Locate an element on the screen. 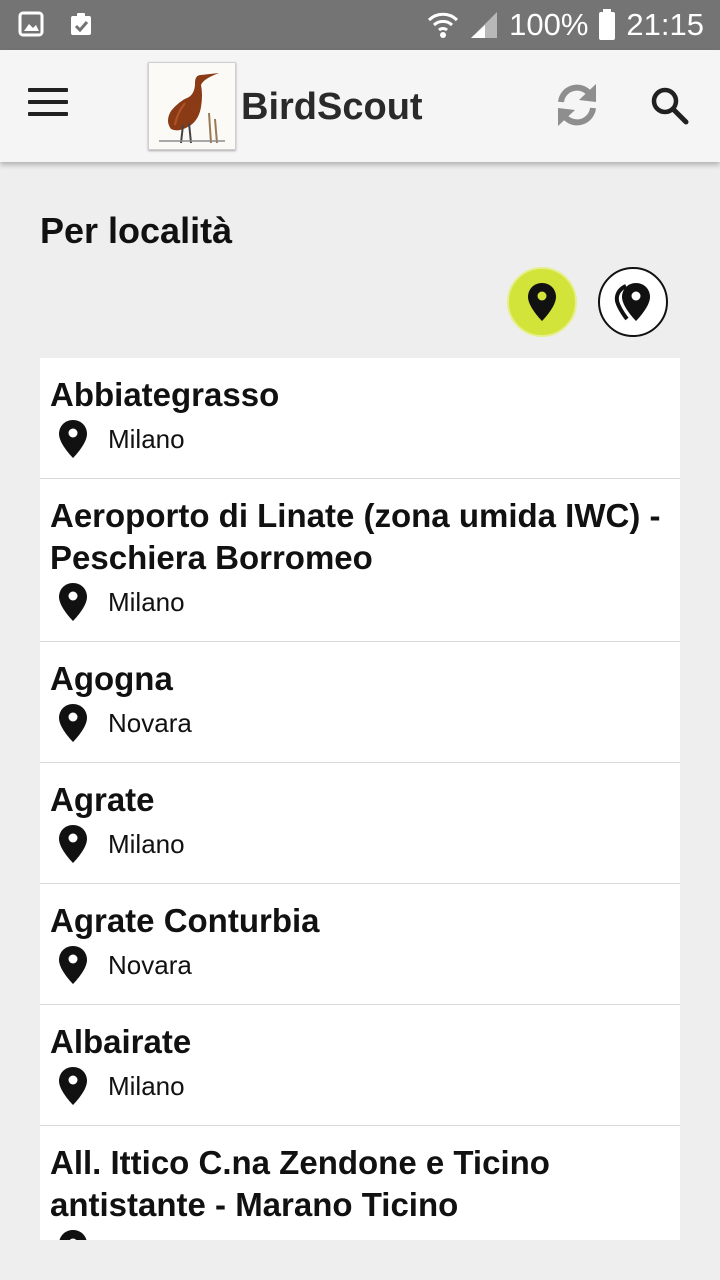 The height and width of the screenshot is (1280, 720). location-name: Abbiategrasso is located at coordinates (165, 394).